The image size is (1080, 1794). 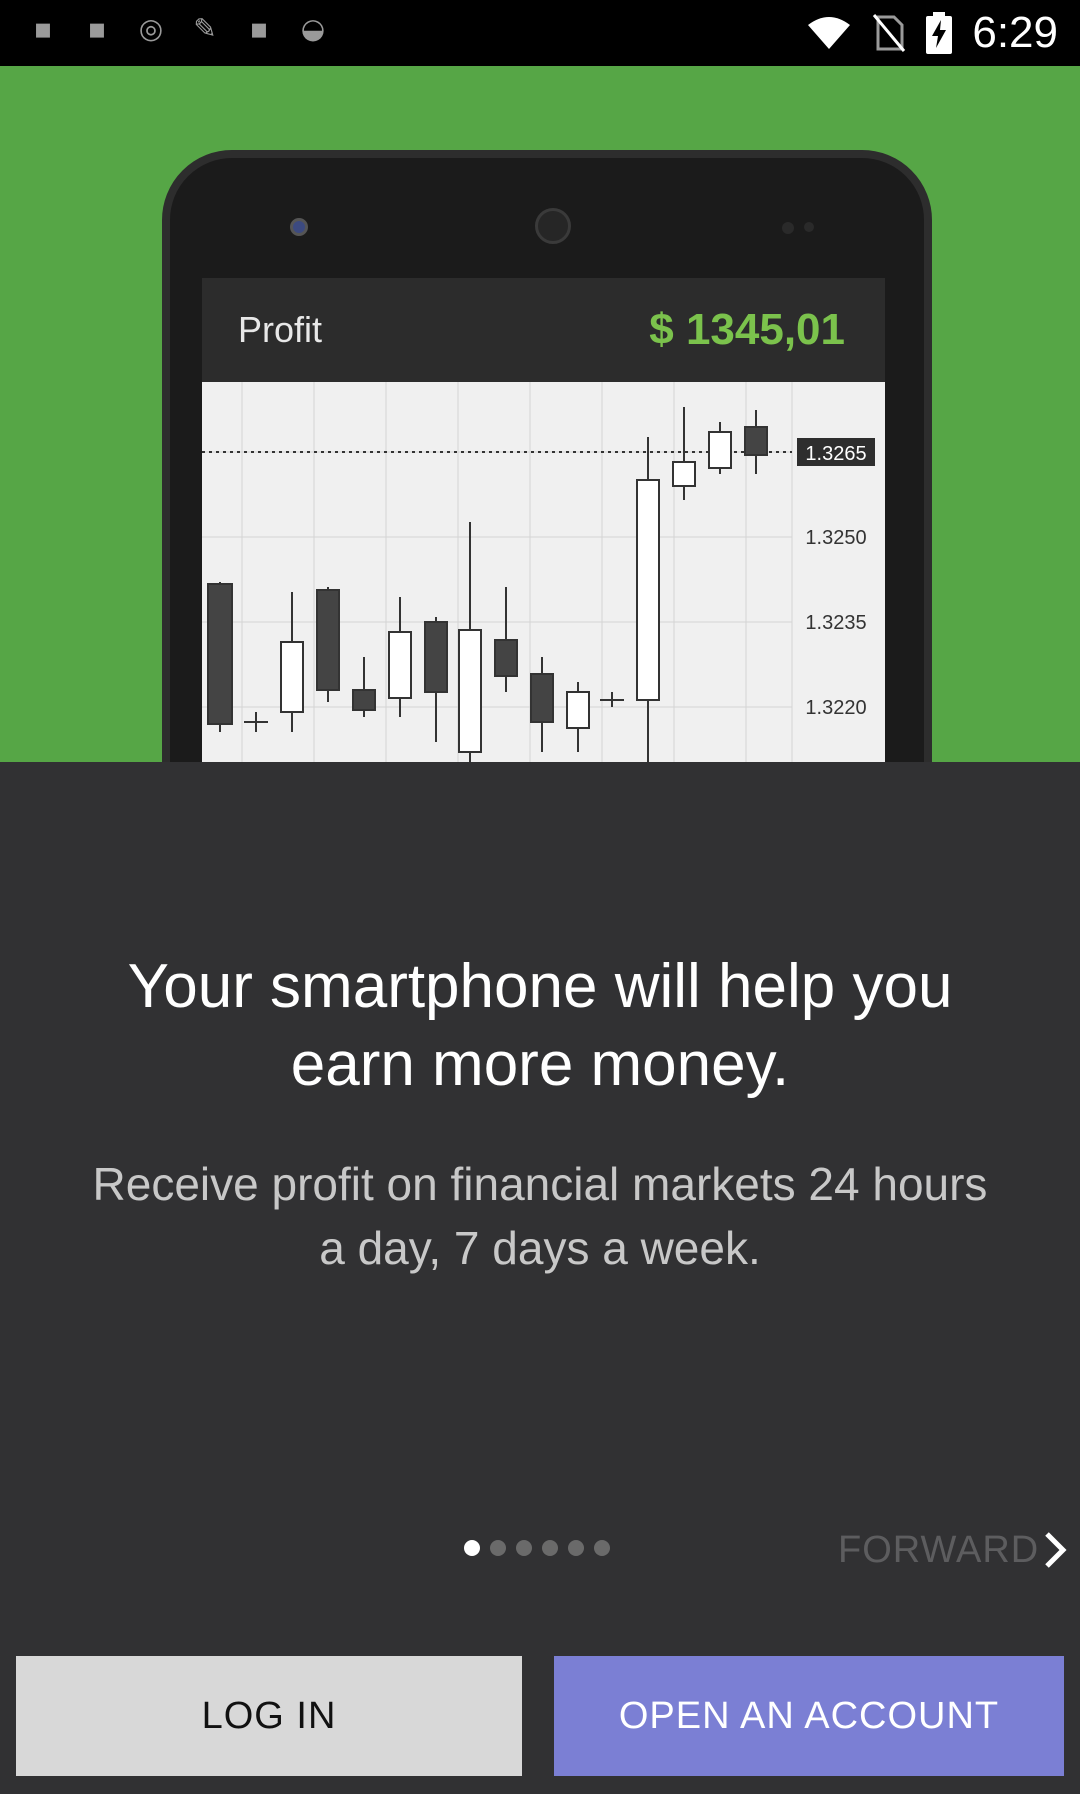 What do you see at coordinates (747, 329) in the screenshot?
I see `profit-value: $ 1345,01` at bounding box center [747, 329].